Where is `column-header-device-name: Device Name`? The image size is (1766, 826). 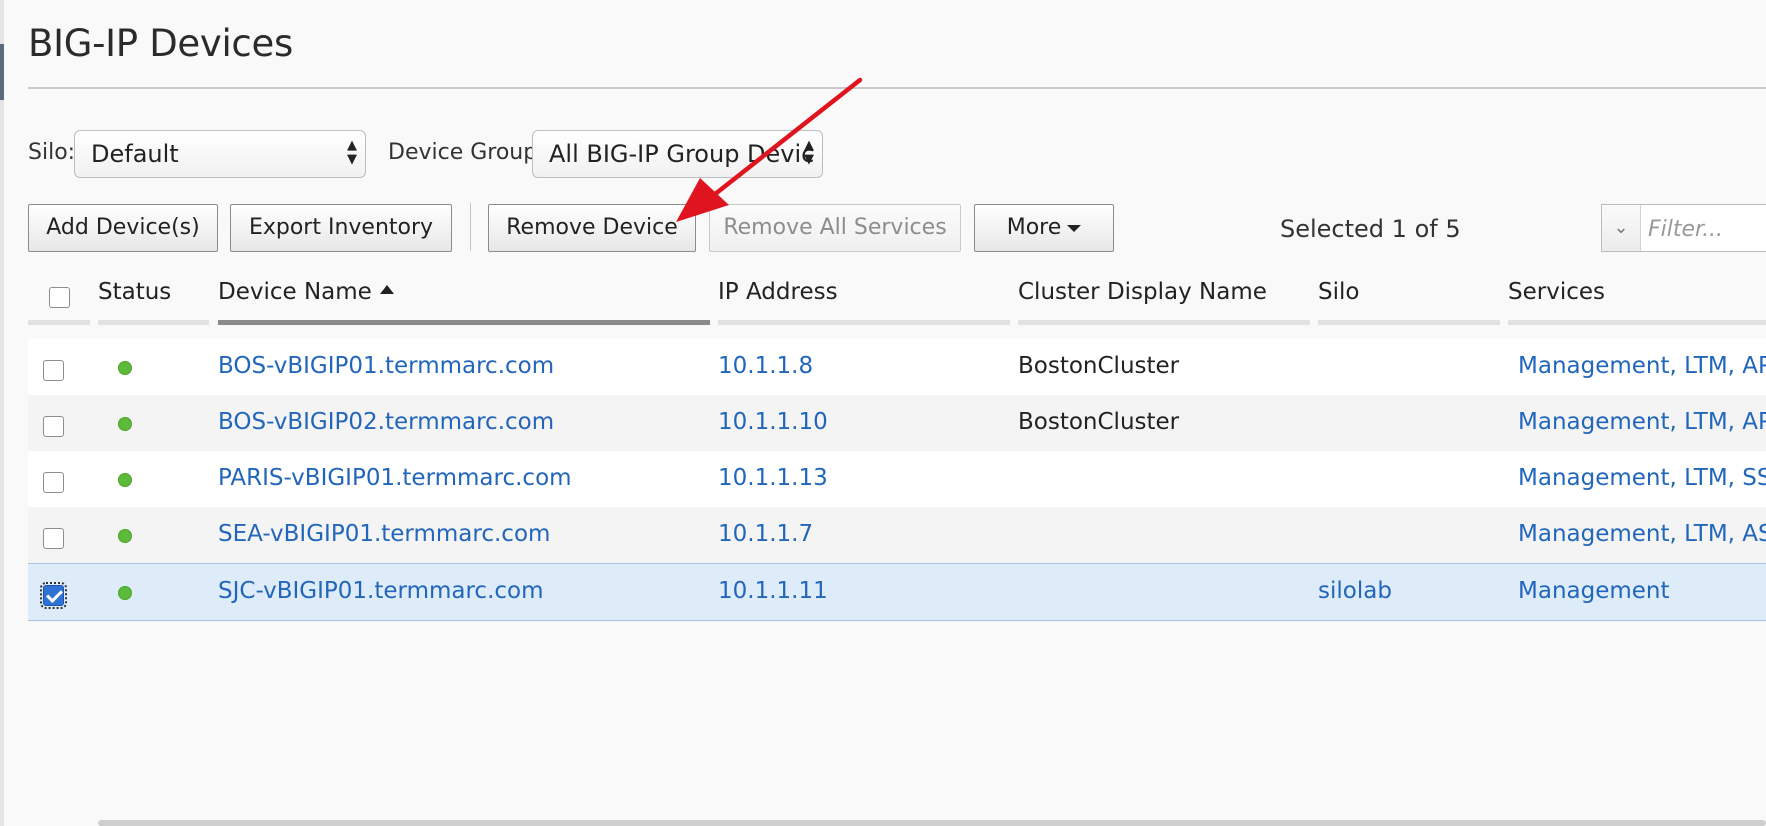 column-header-device-name: Device Name is located at coordinates (306, 292).